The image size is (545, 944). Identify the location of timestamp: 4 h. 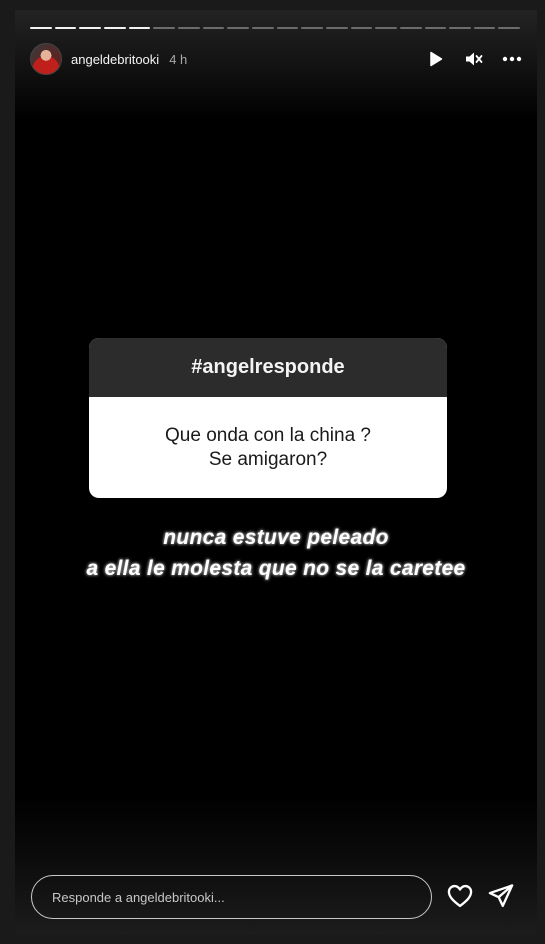
(178, 59).